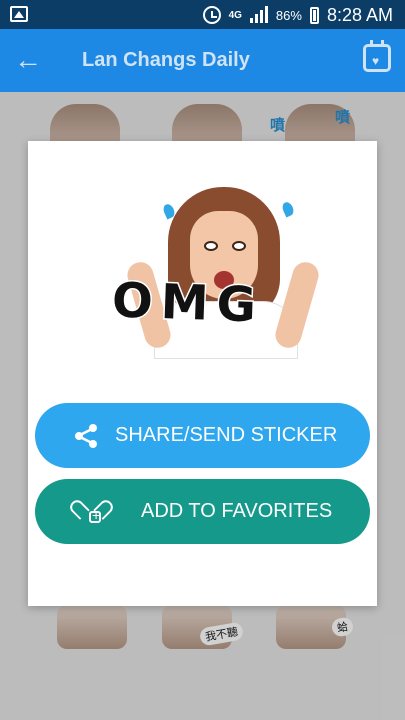 The height and width of the screenshot is (720, 405). Describe the element at coordinates (258, 14) in the screenshot. I see `signal-icon` at that location.